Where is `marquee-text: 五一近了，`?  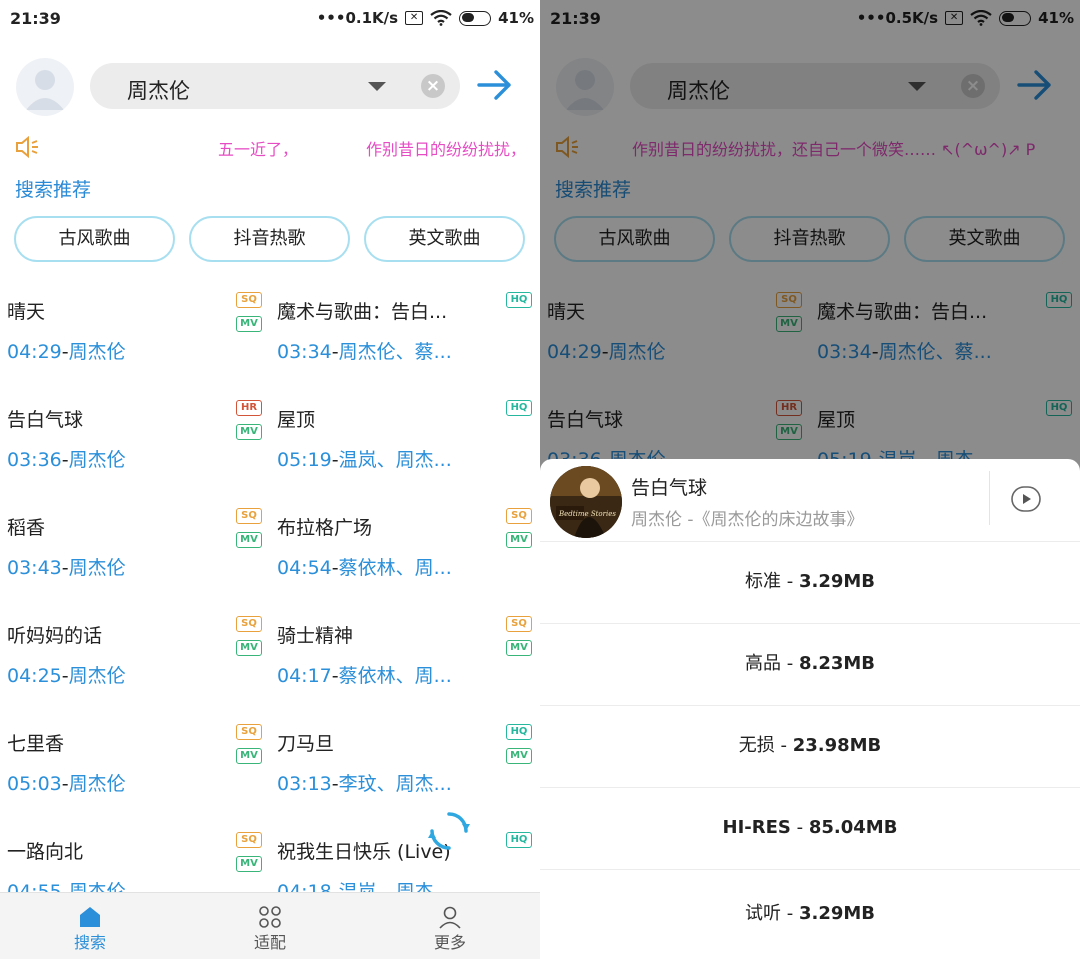
marquee-text: 五一近了， is located at coordinates (258, 149).